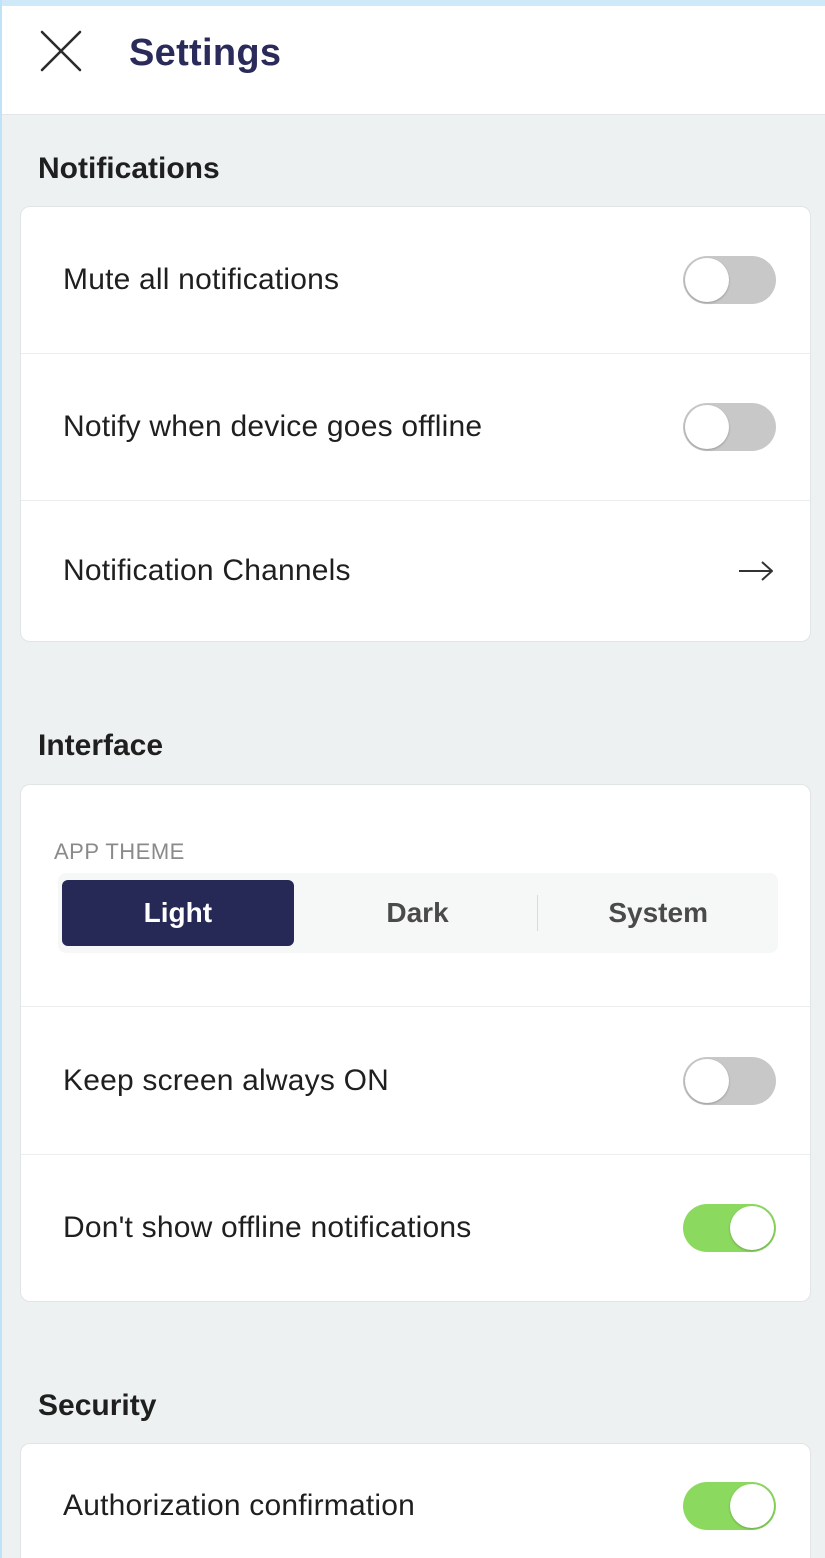 This screenshot has width=825, height=1558. What do you see at coordinates (729, 280) in the screenshot?
I see `mute-all-notifications-toggle` at bounding box center [729, 280].